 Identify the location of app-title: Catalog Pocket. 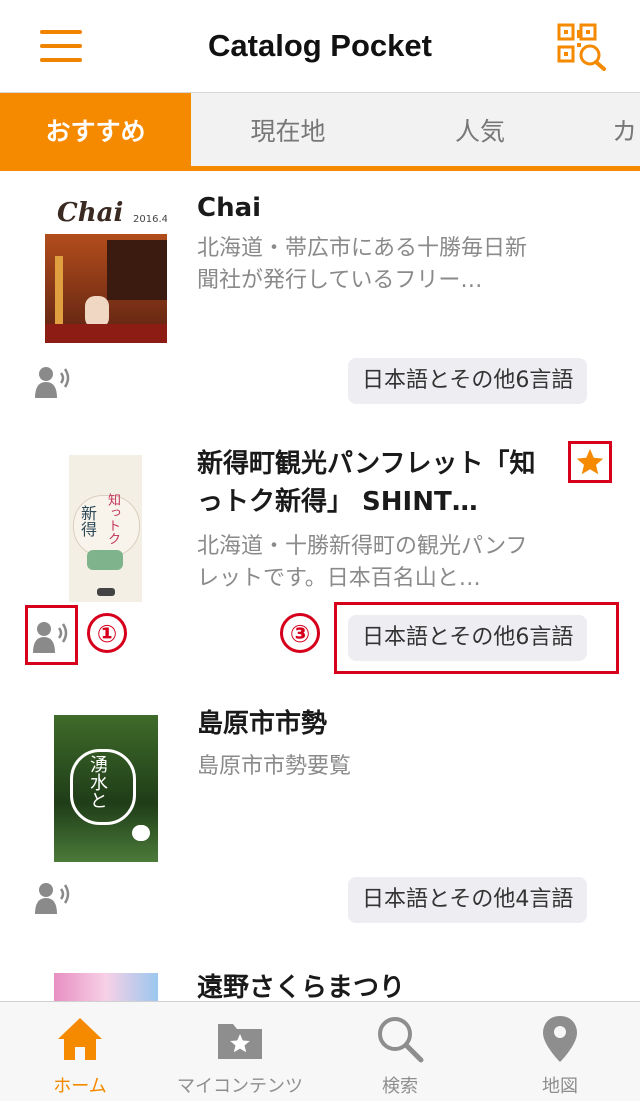
(320, 45).